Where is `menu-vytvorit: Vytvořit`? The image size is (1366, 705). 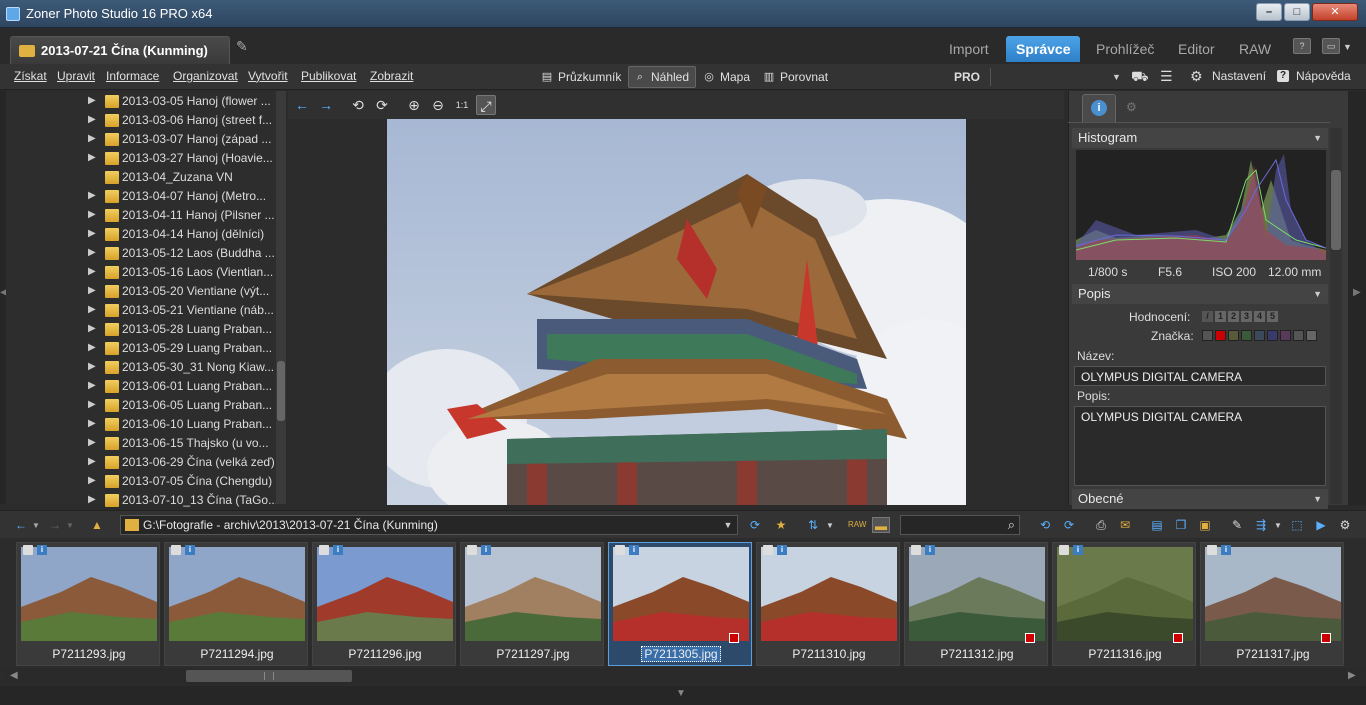 menu-vytvorit: Vytvořit is located at coordinates (268, 76).